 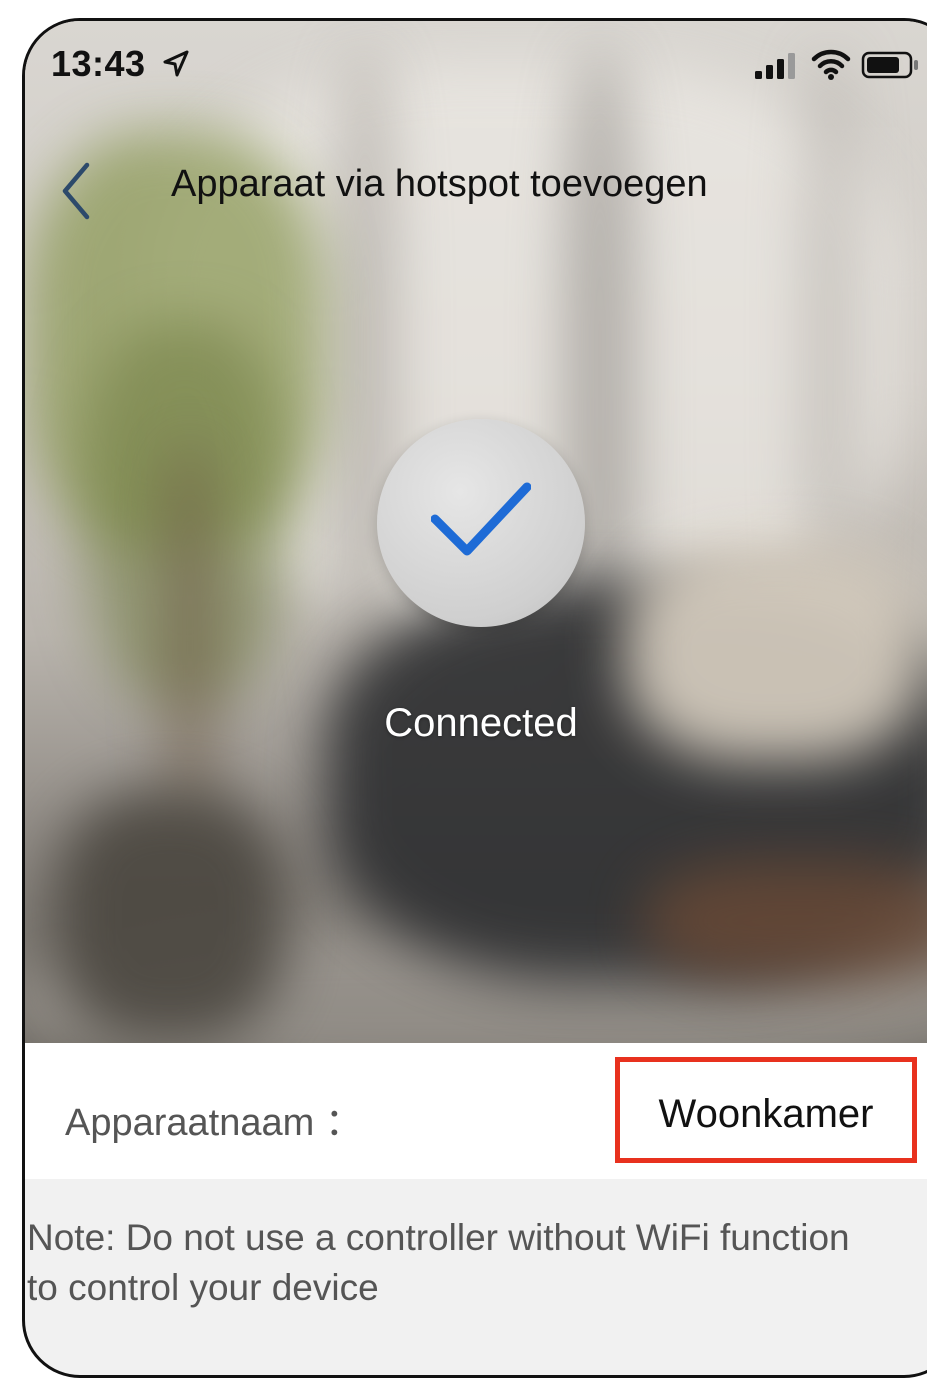 I want to click on back-button, so click(x=77, y=191).